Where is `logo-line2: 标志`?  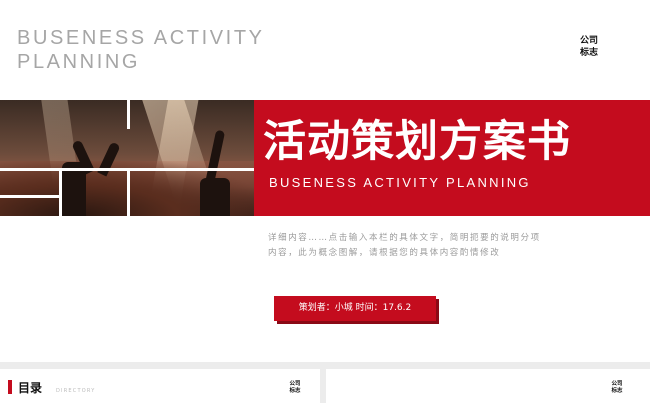
logo-line2: 标志 is located at coordinates (588, 53).